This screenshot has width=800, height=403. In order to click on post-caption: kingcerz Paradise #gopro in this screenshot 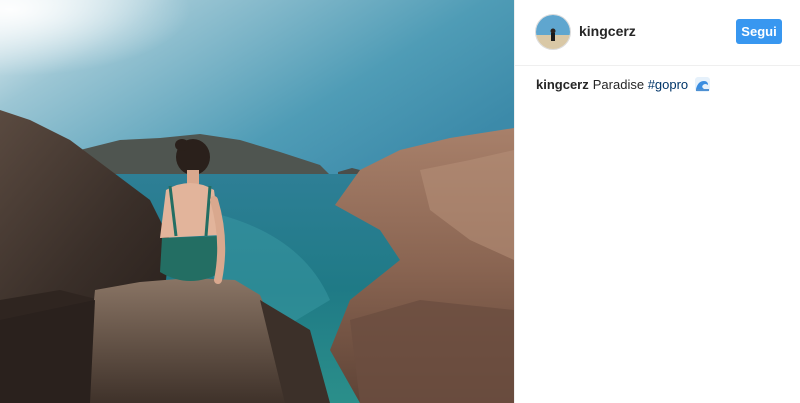, I will do `click(660, 85)`.